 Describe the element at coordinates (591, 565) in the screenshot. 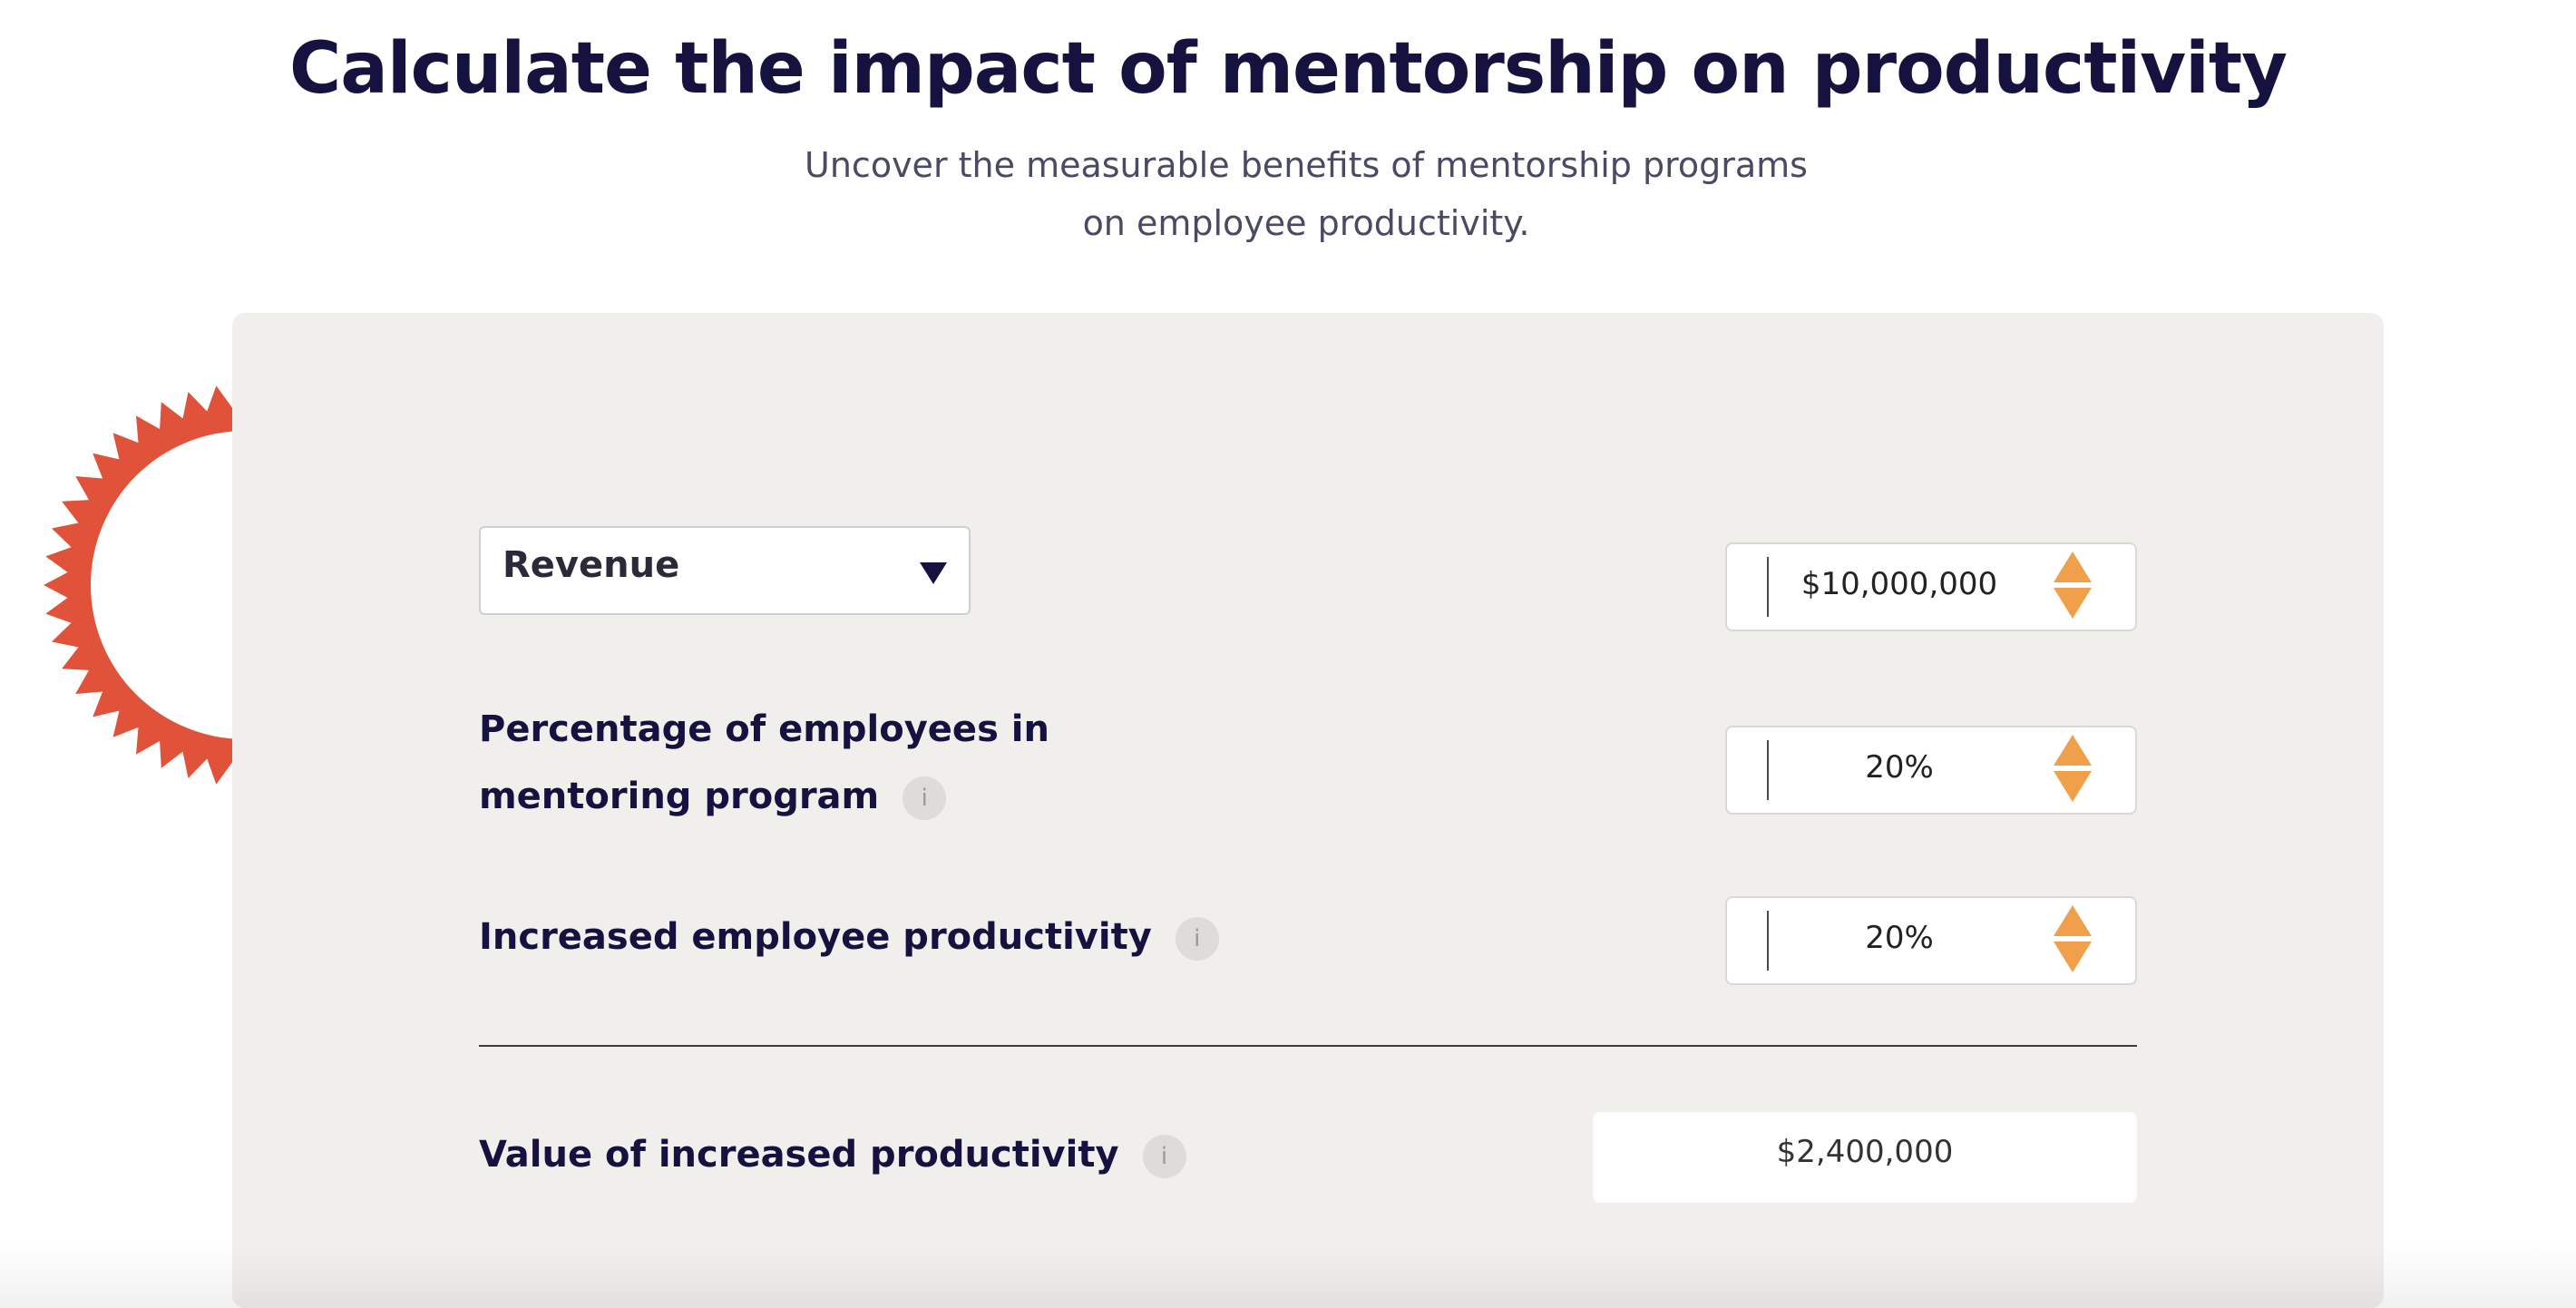

I see `metric-select-value: Revenue` at that location.